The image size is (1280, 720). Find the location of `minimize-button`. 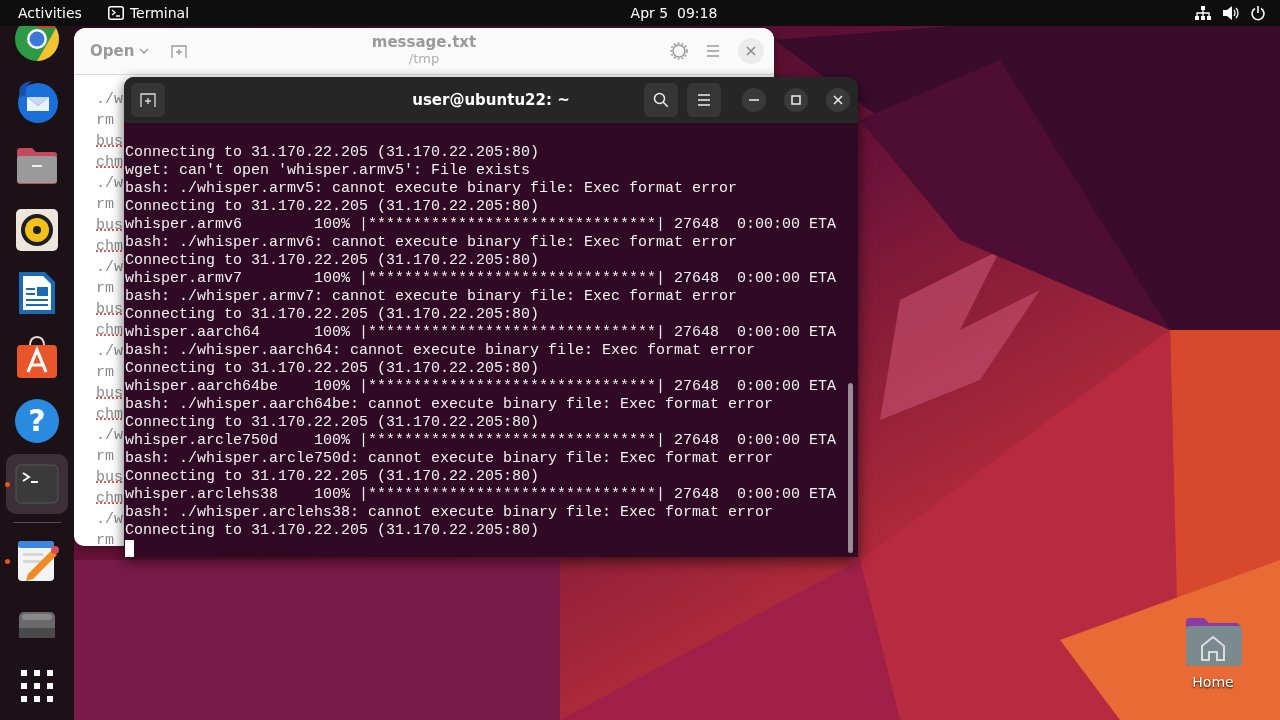

minimize-button is located at coordinates (754, 100).